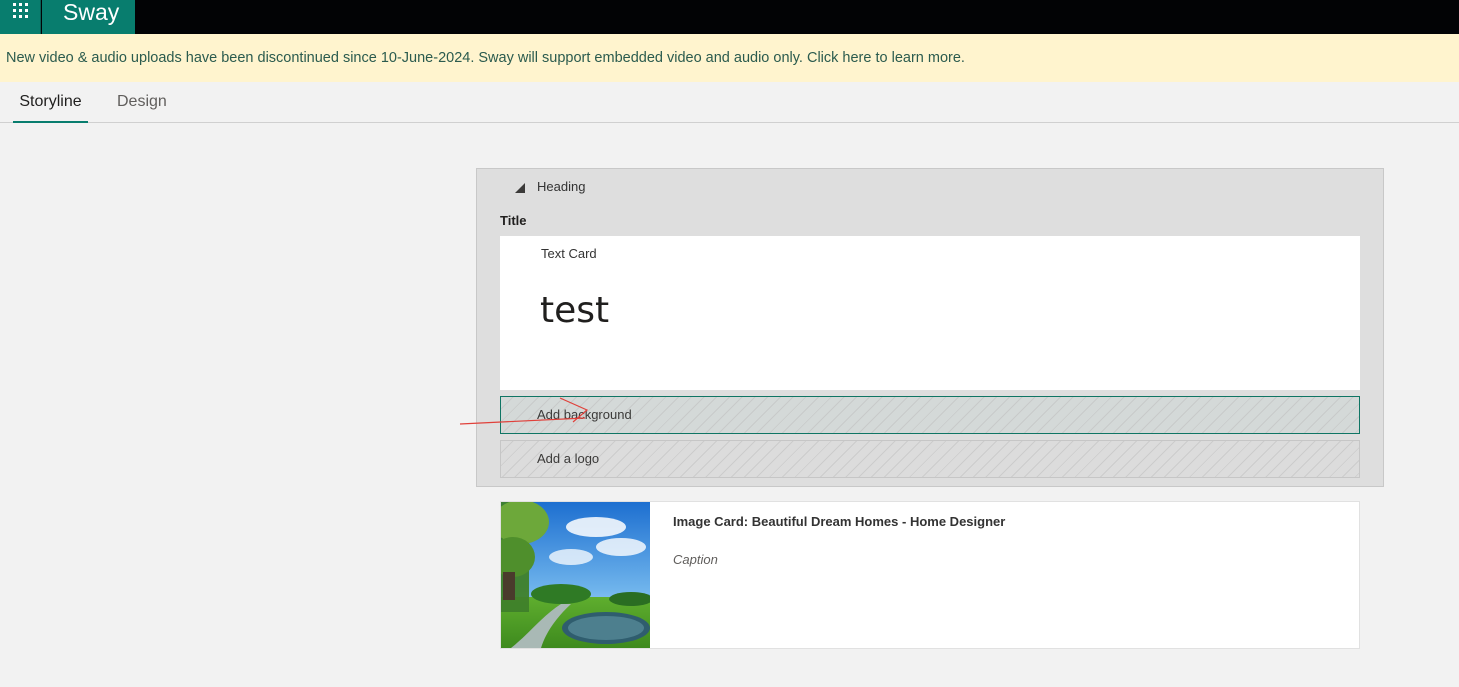  Describe the element at coordinates (142, 108) in the screenshot. I see `tab-design: Design` at that location.